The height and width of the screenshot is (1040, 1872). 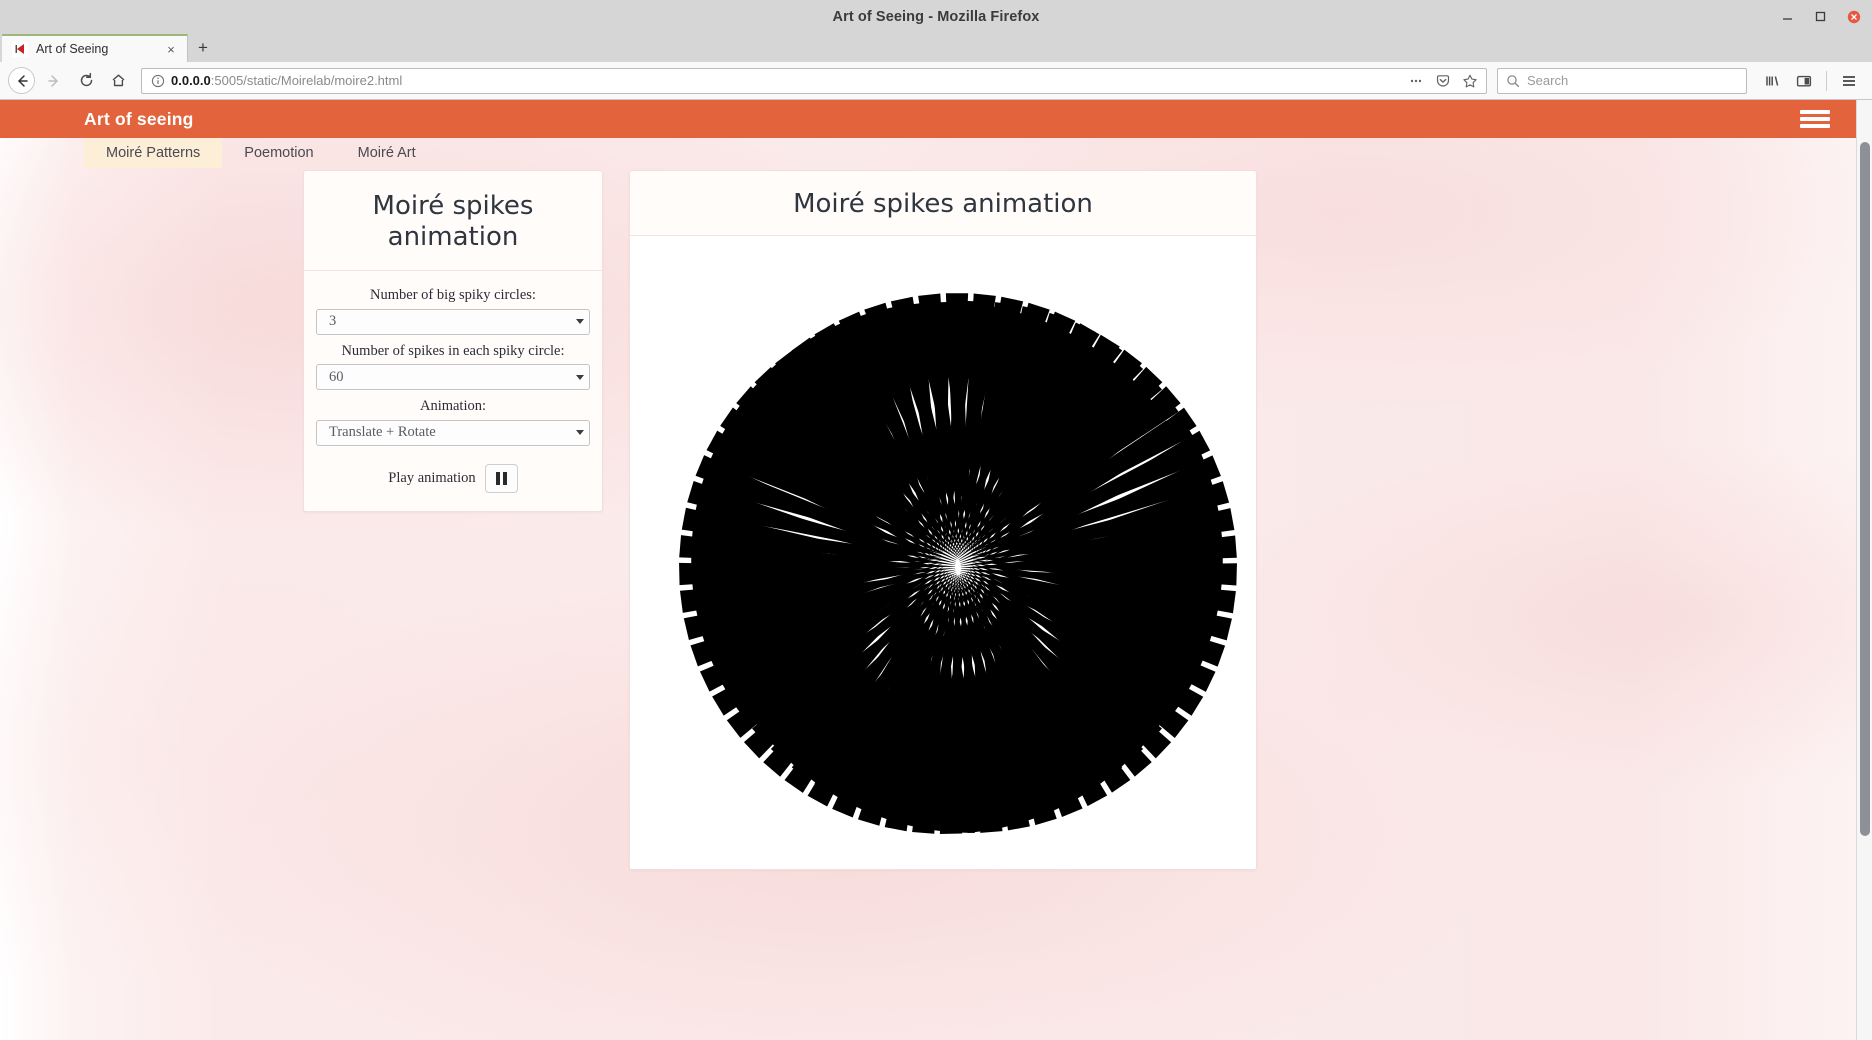 What do you see at coordinates (1416, 81) in the screenshot?
I see `ellipsis-icon` at bounding box center [1416, 81].